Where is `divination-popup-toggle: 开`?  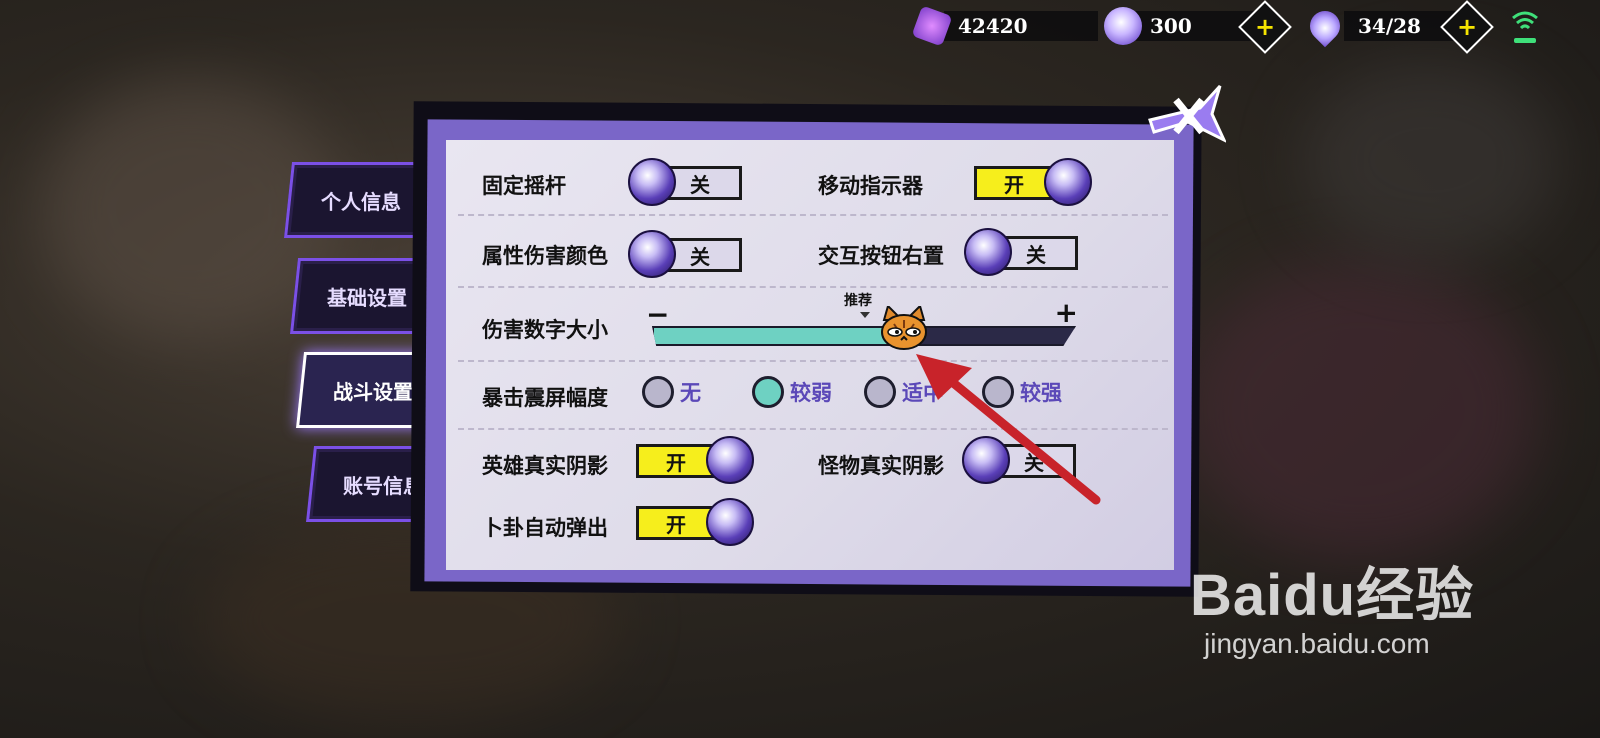
divination-popup-toggle: 开 is located at coordinates (696, 522).